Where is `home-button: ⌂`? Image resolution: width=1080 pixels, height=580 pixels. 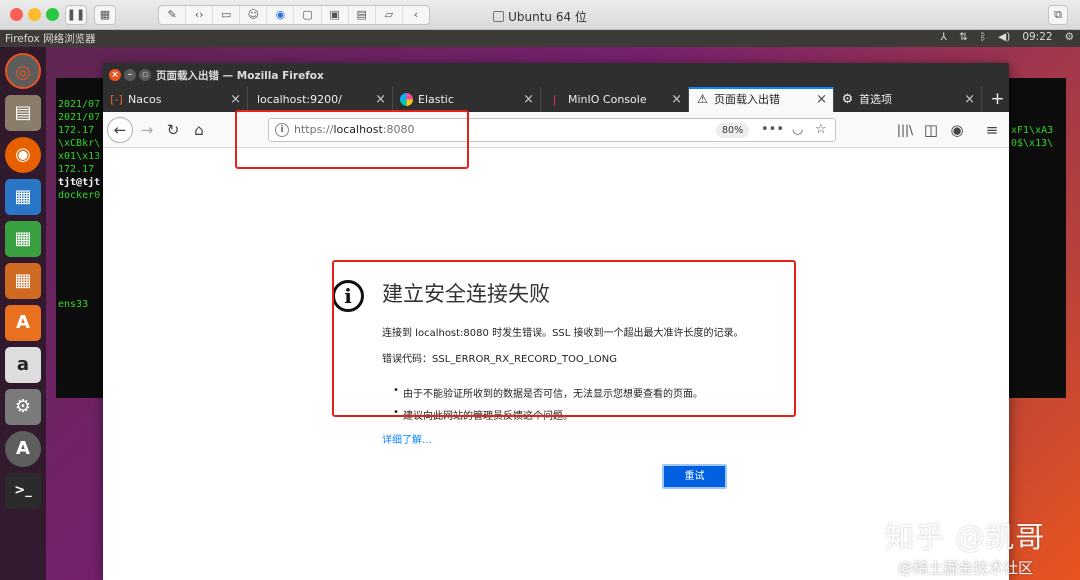 home-button: ⌂ is located at coordinates (199, 130).